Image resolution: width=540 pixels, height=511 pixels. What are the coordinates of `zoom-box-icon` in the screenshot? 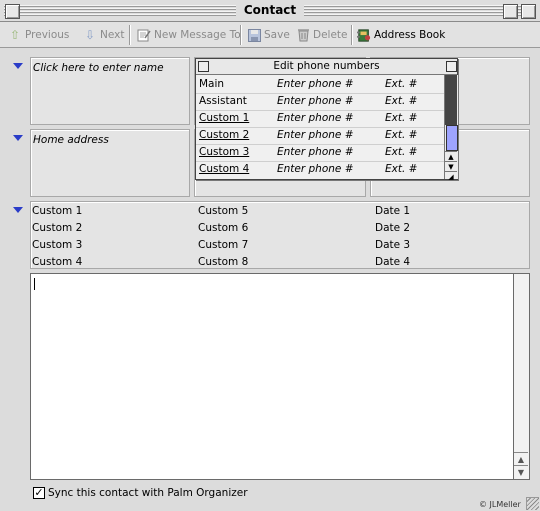 It's located at (510, 11).